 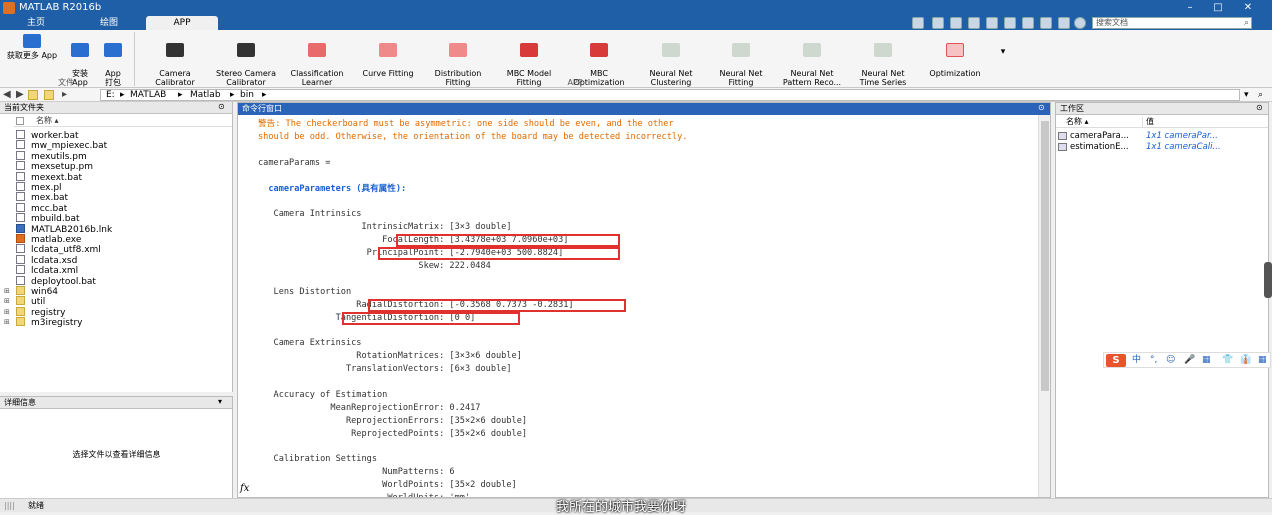 What do you see at coordinates (1170, 360) in the screenshot?
I see `emoji-icon: ☺` at bounding box center [1170, 360].